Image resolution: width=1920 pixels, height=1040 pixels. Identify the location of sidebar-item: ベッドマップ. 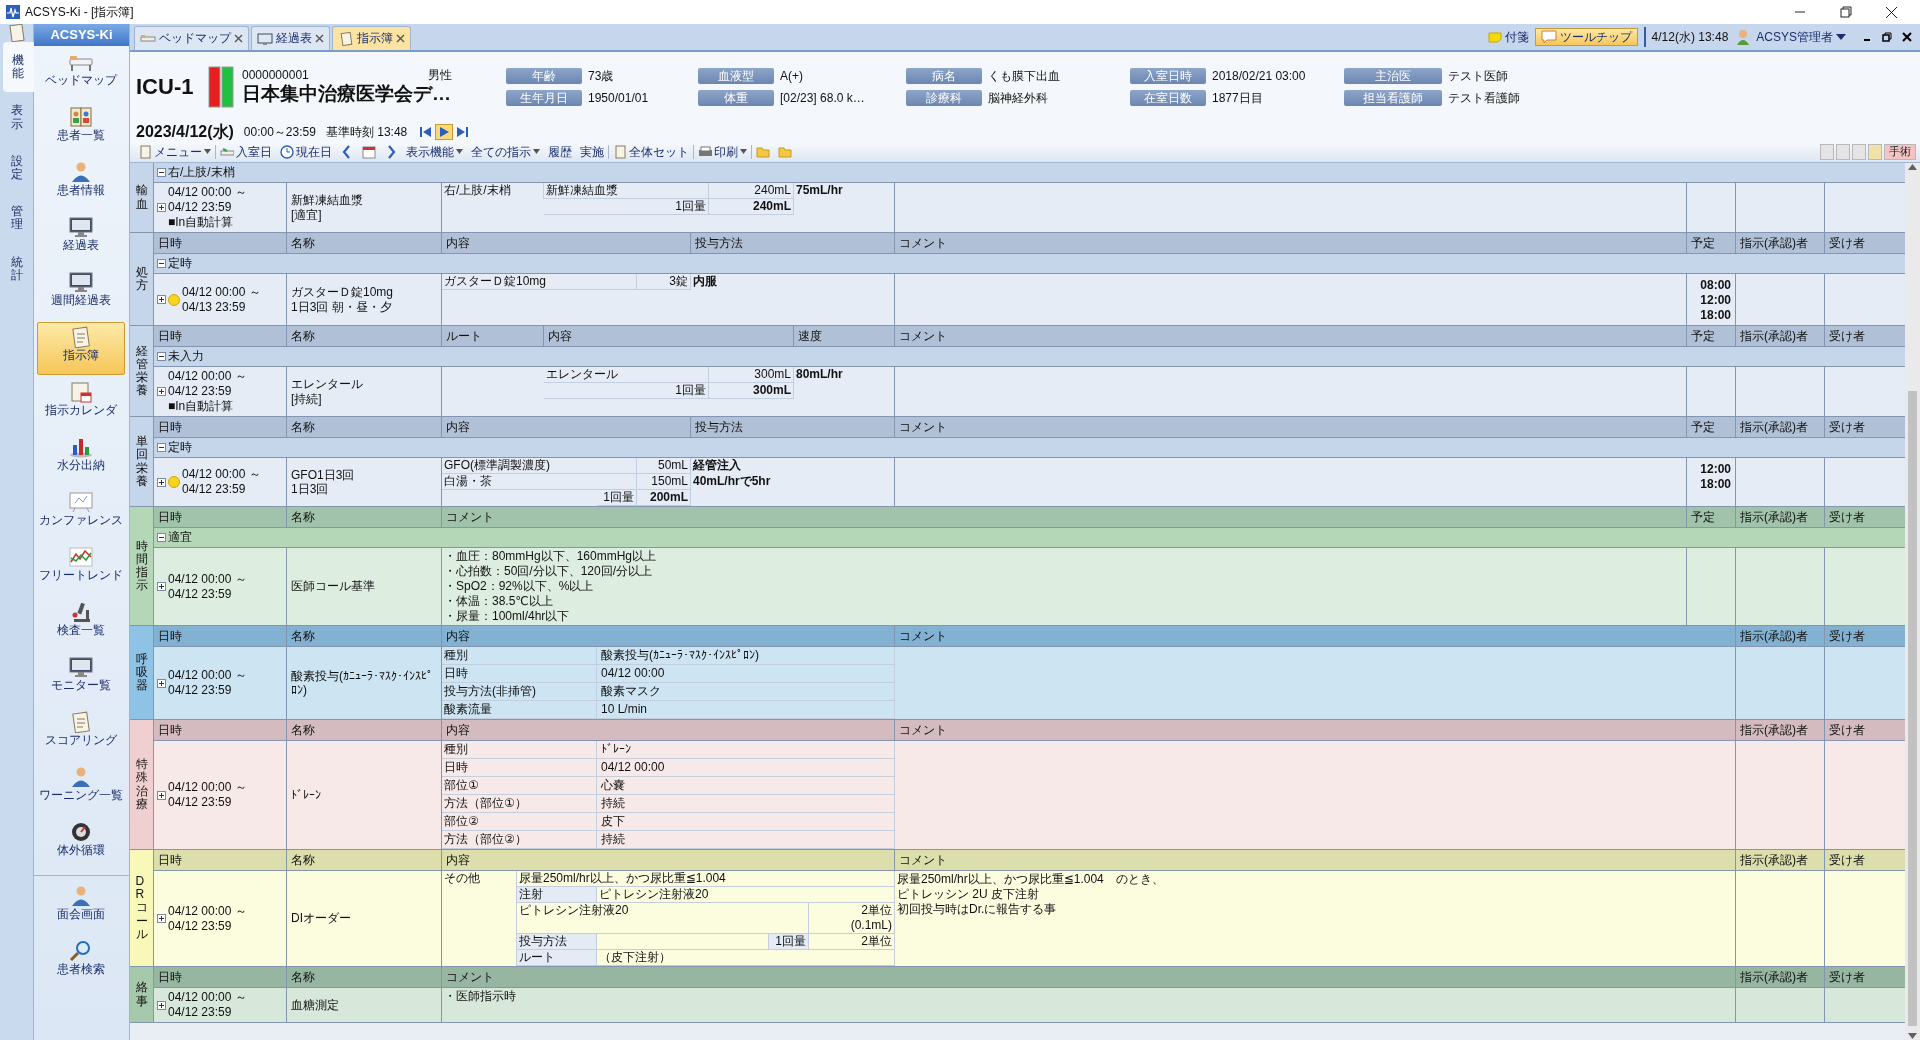
(81, 73).